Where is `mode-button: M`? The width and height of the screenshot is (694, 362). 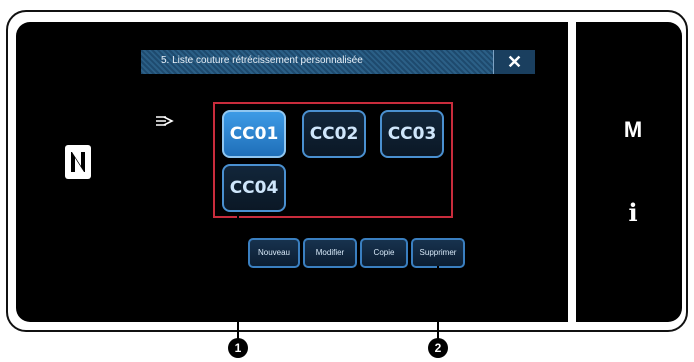 mode-button: M is located at coordinates (633, 130).